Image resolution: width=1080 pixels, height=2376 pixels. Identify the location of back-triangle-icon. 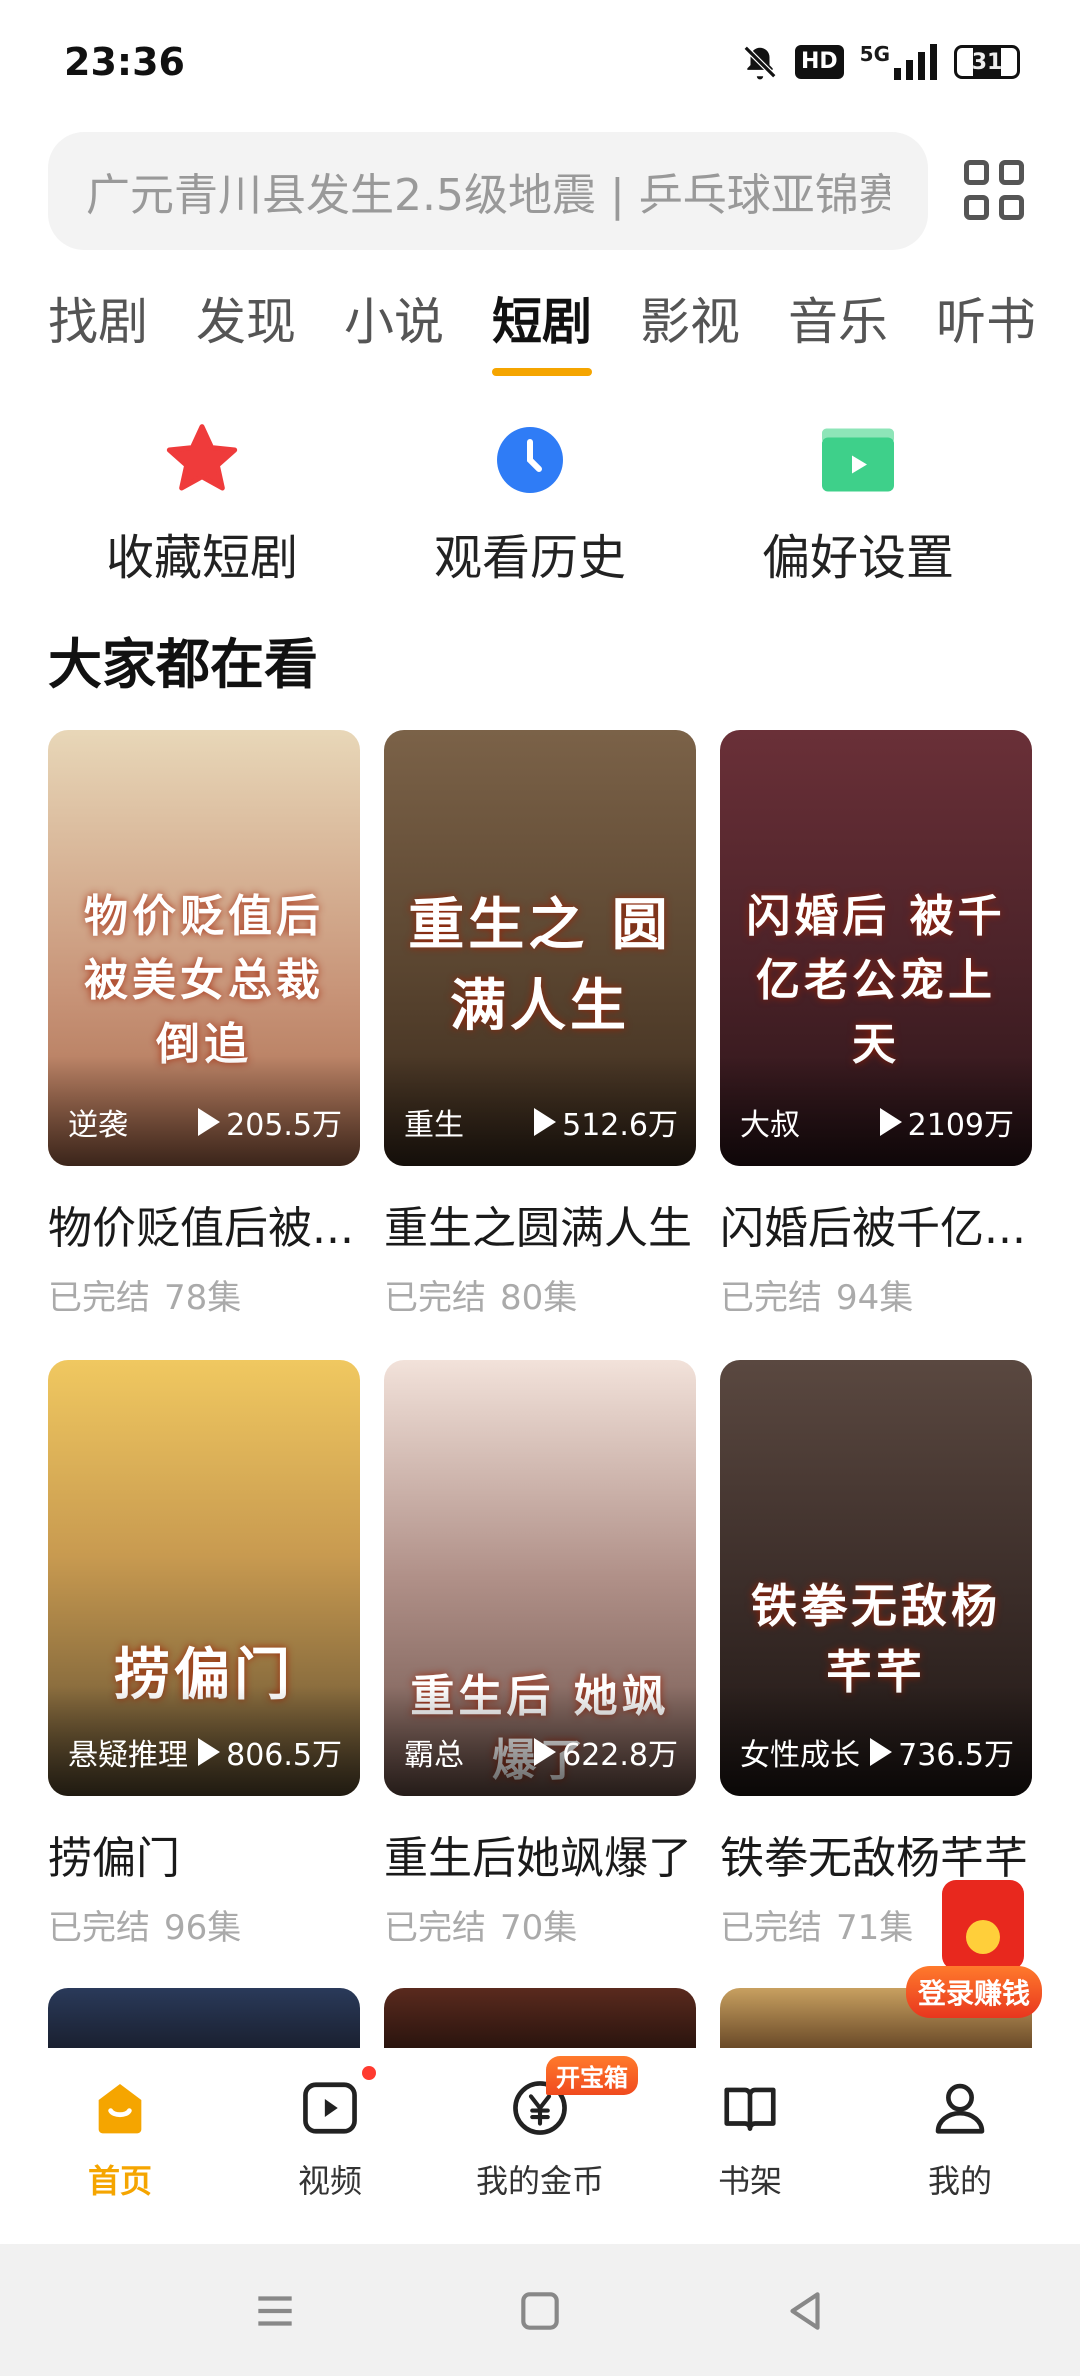
(805, 2311).